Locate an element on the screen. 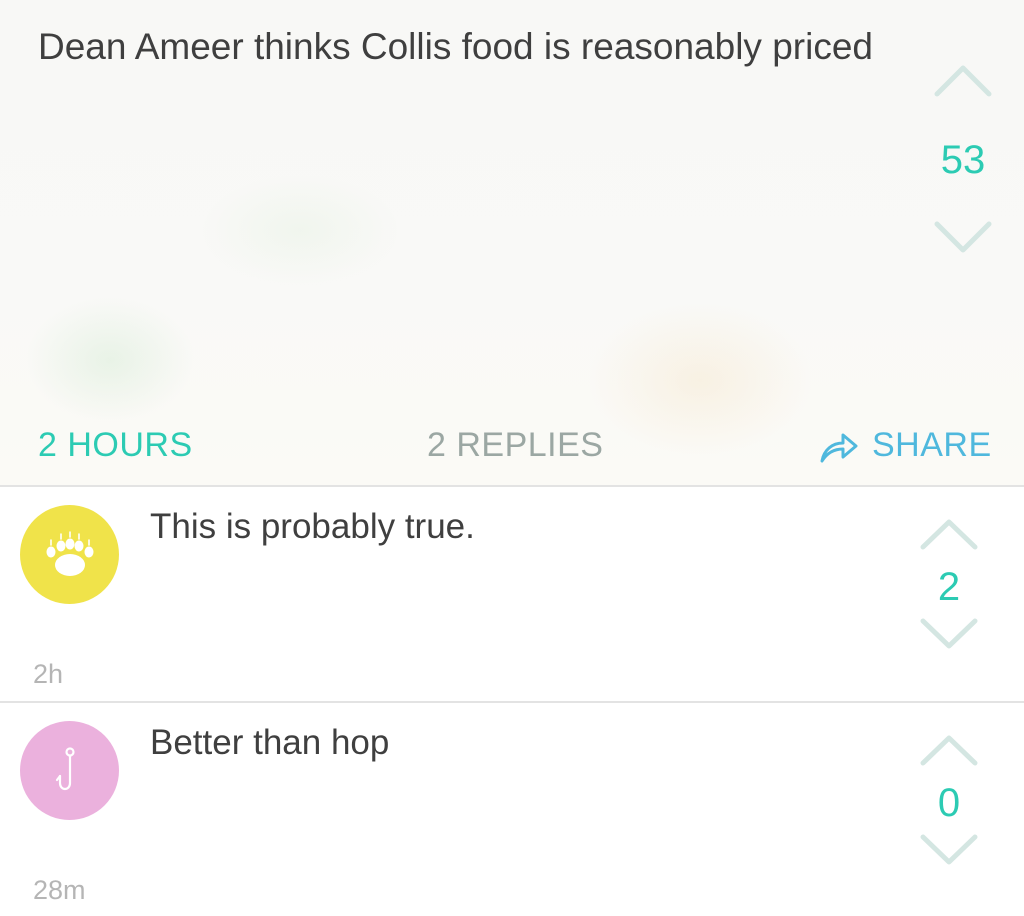 This screenshot has height=916, width=1024. post-time: 2 HOURS is located at coordinates (115, 445).